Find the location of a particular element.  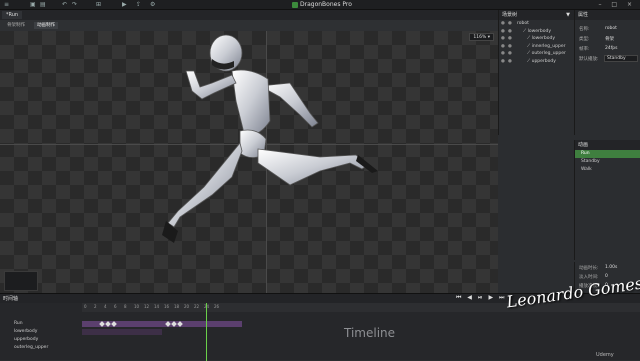

undo-icon: ↶ is located at coordinates (65, 5).